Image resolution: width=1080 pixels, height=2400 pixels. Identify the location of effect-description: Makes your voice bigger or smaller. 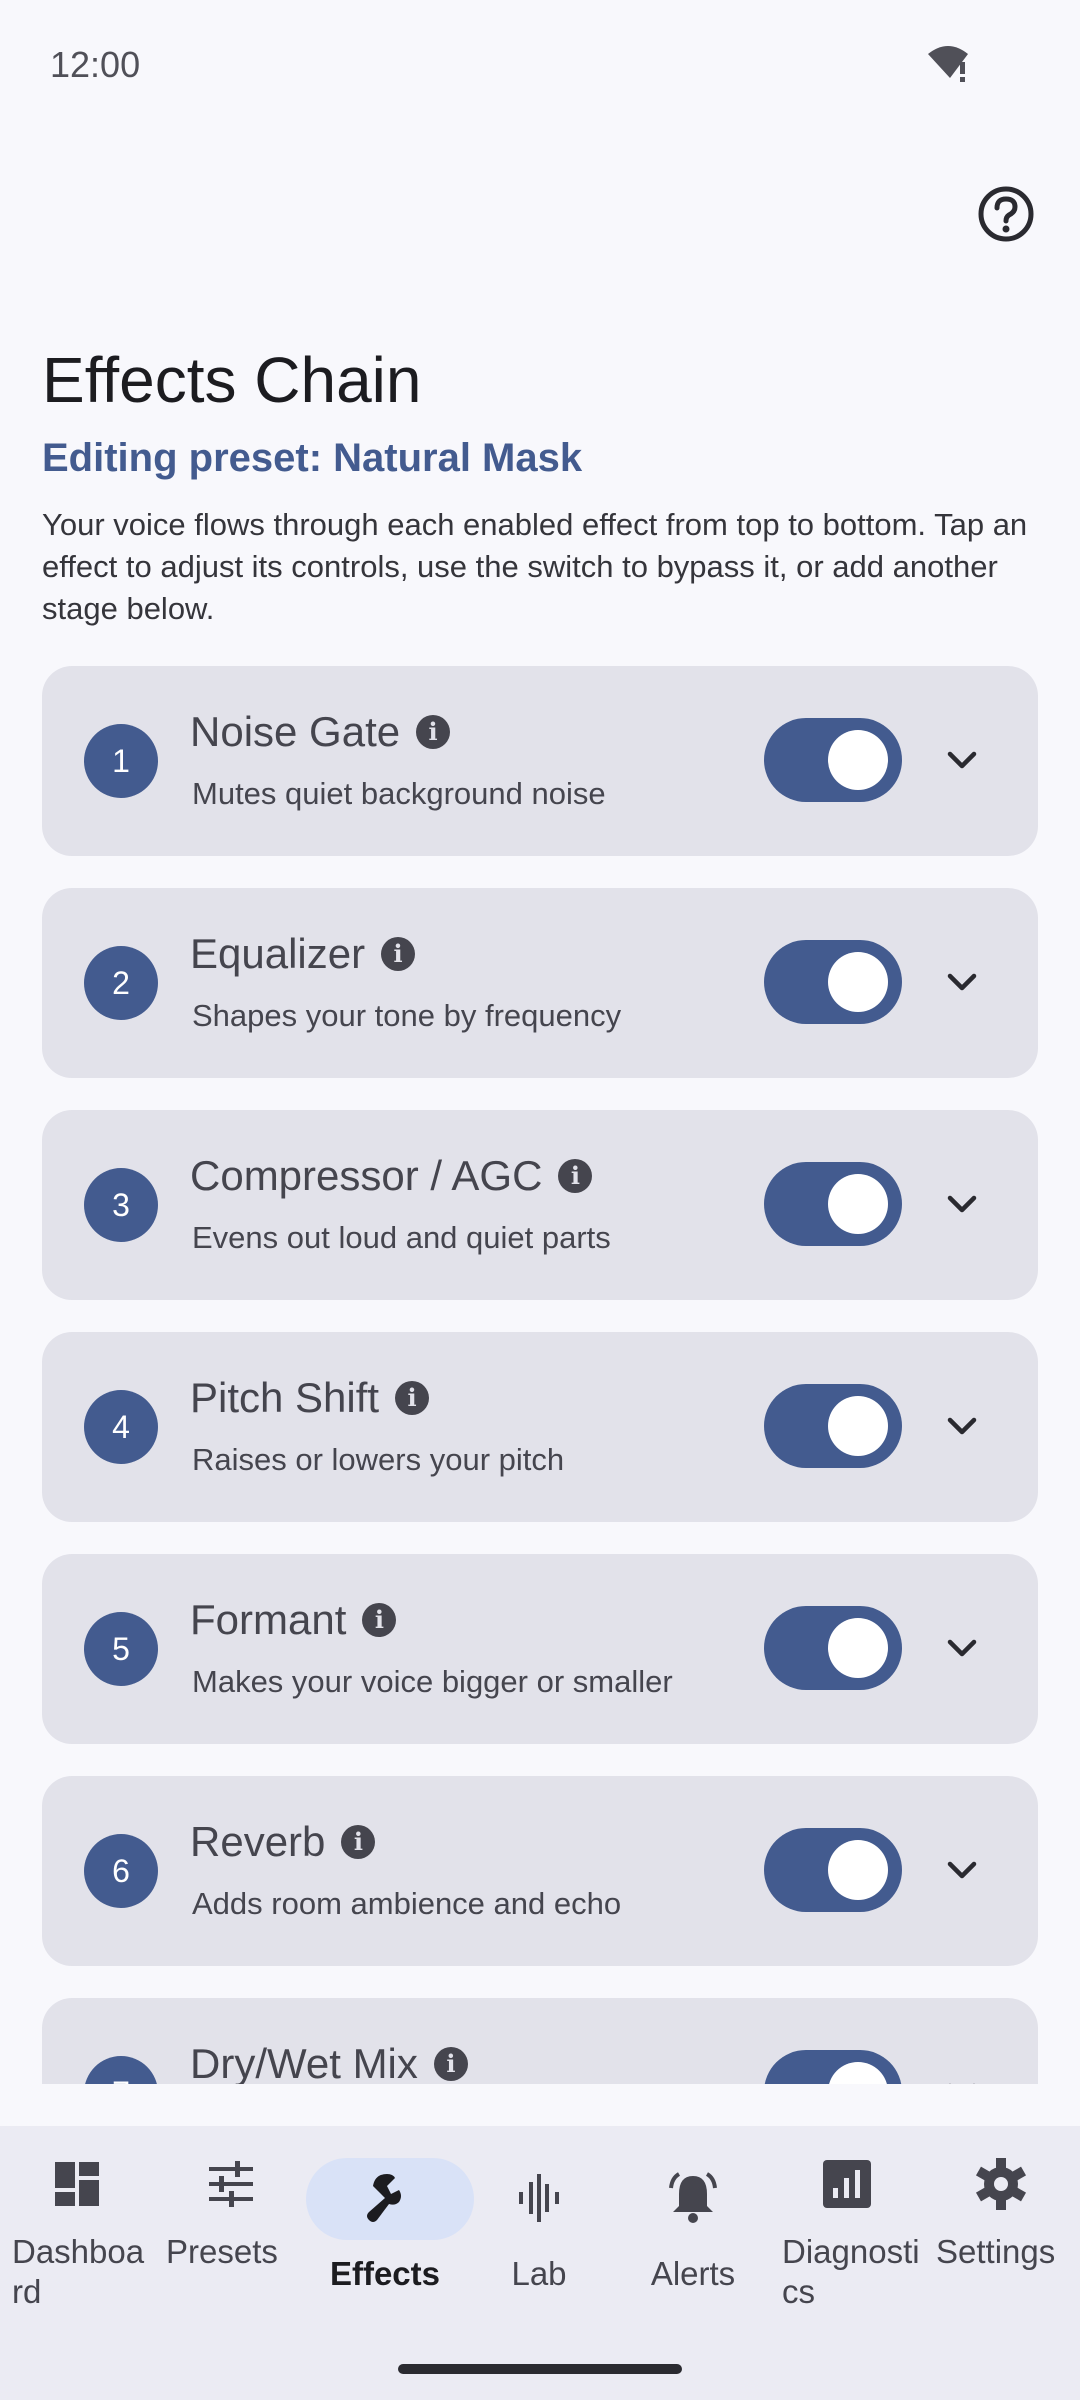
(432, 1681).